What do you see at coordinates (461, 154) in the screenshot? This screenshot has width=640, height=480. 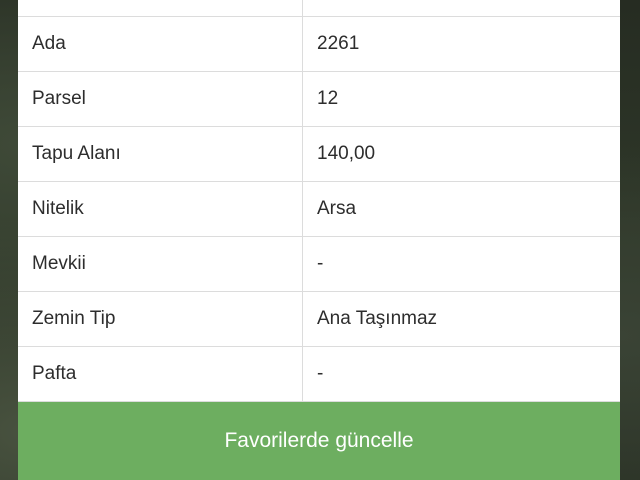 I see `row-value-tapu-alani: 140,00` at bounding box center [461, 154].